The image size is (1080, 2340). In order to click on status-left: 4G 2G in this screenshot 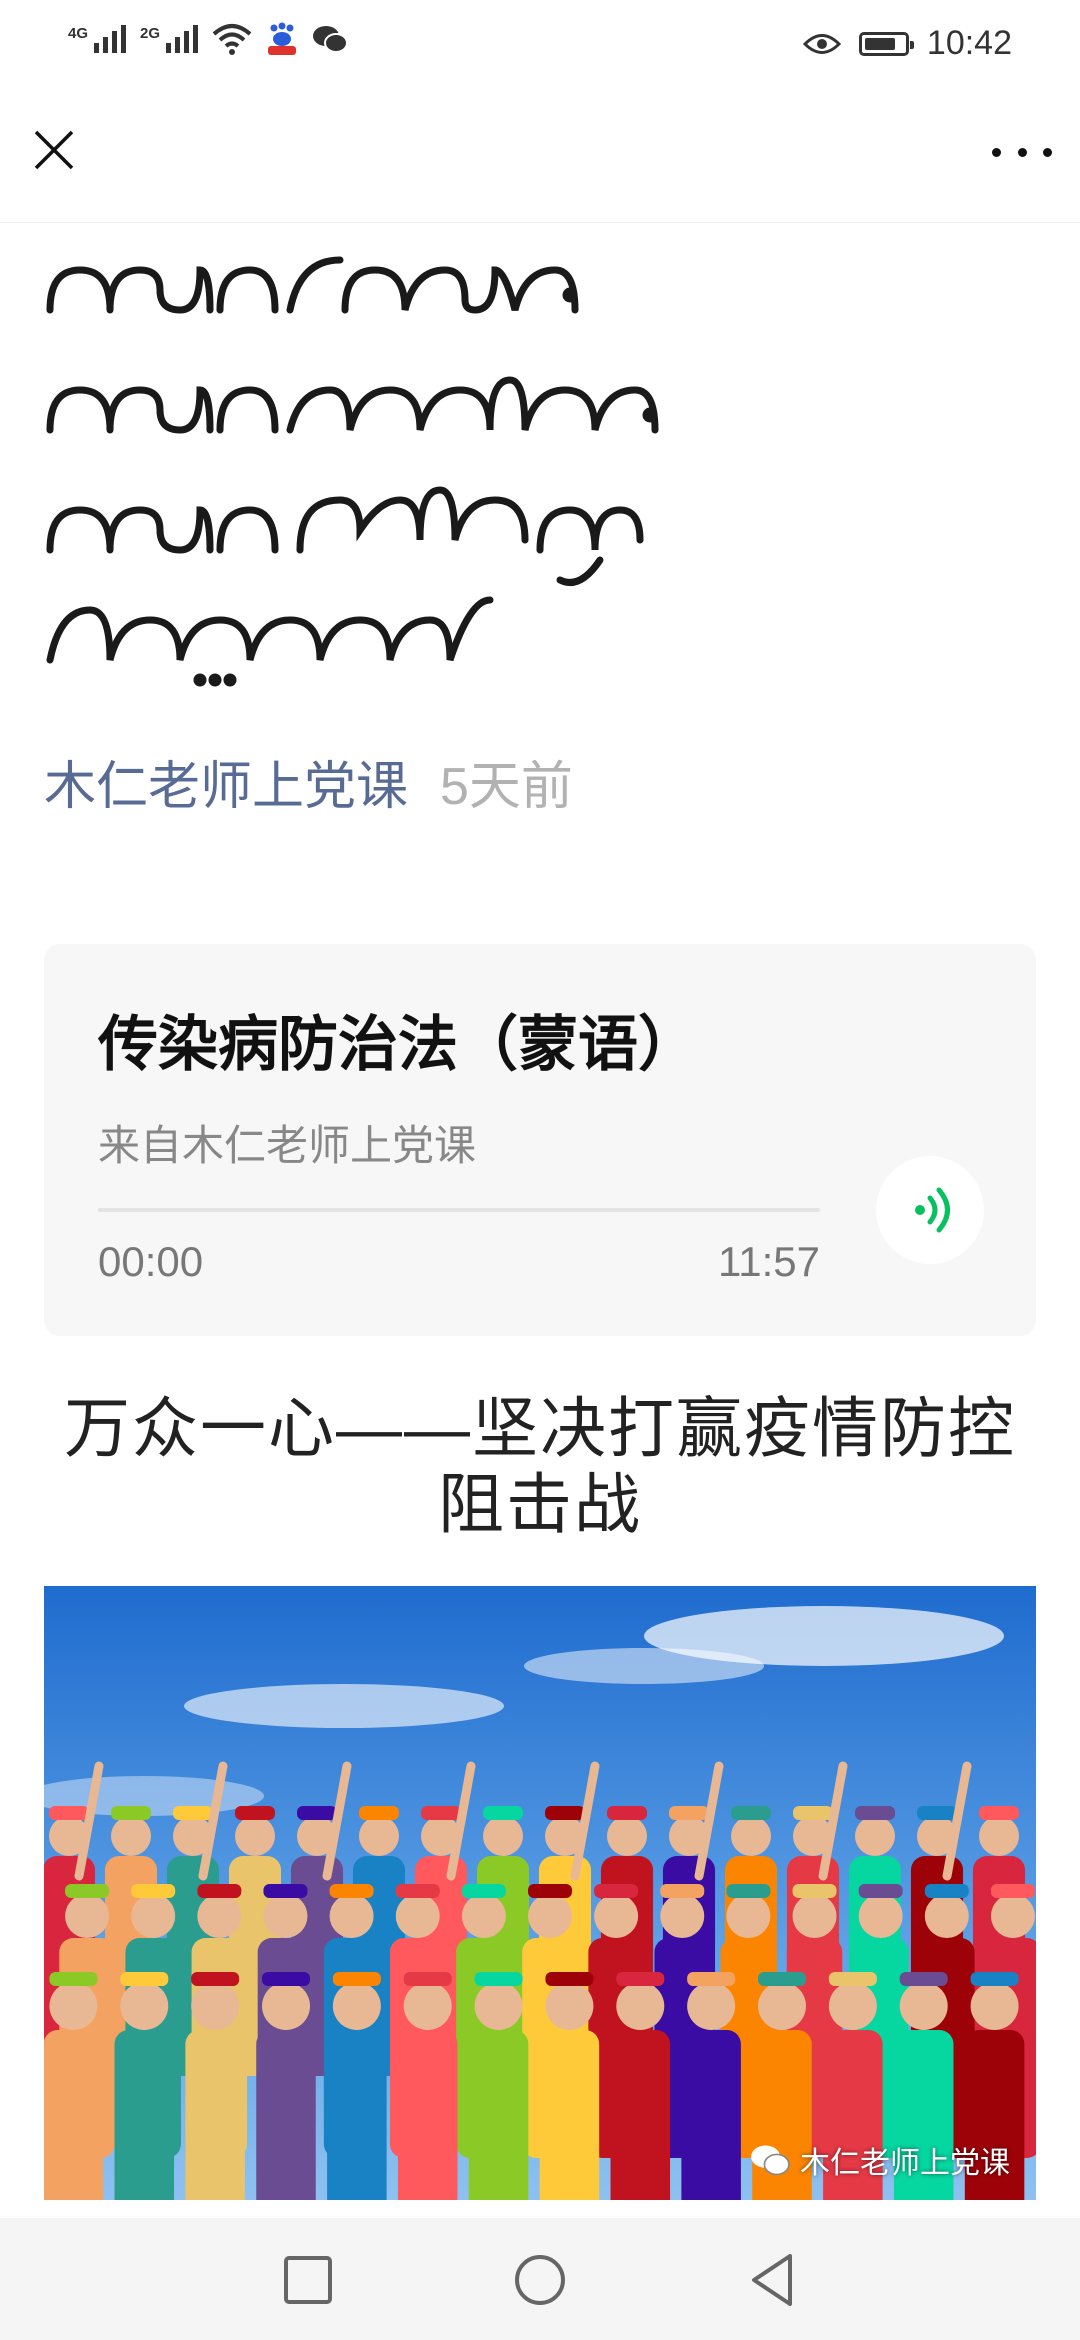, I will do `click(208, 39)`.